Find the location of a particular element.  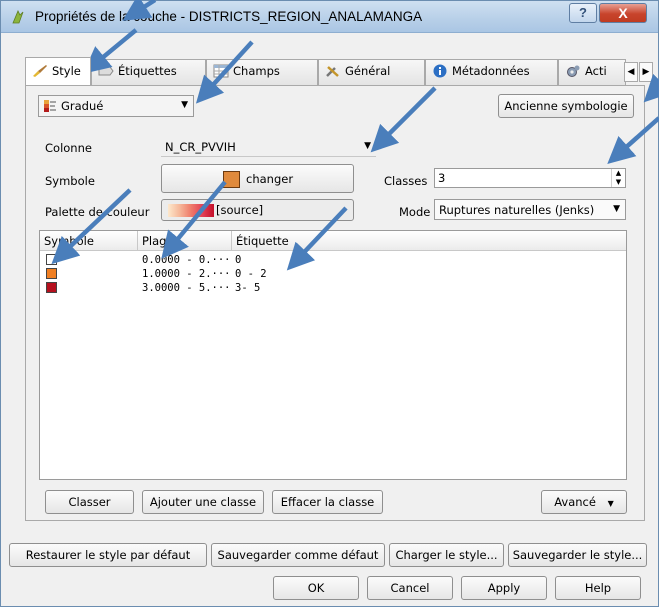

classify-button: Classer is located at coordinates (89, 502).